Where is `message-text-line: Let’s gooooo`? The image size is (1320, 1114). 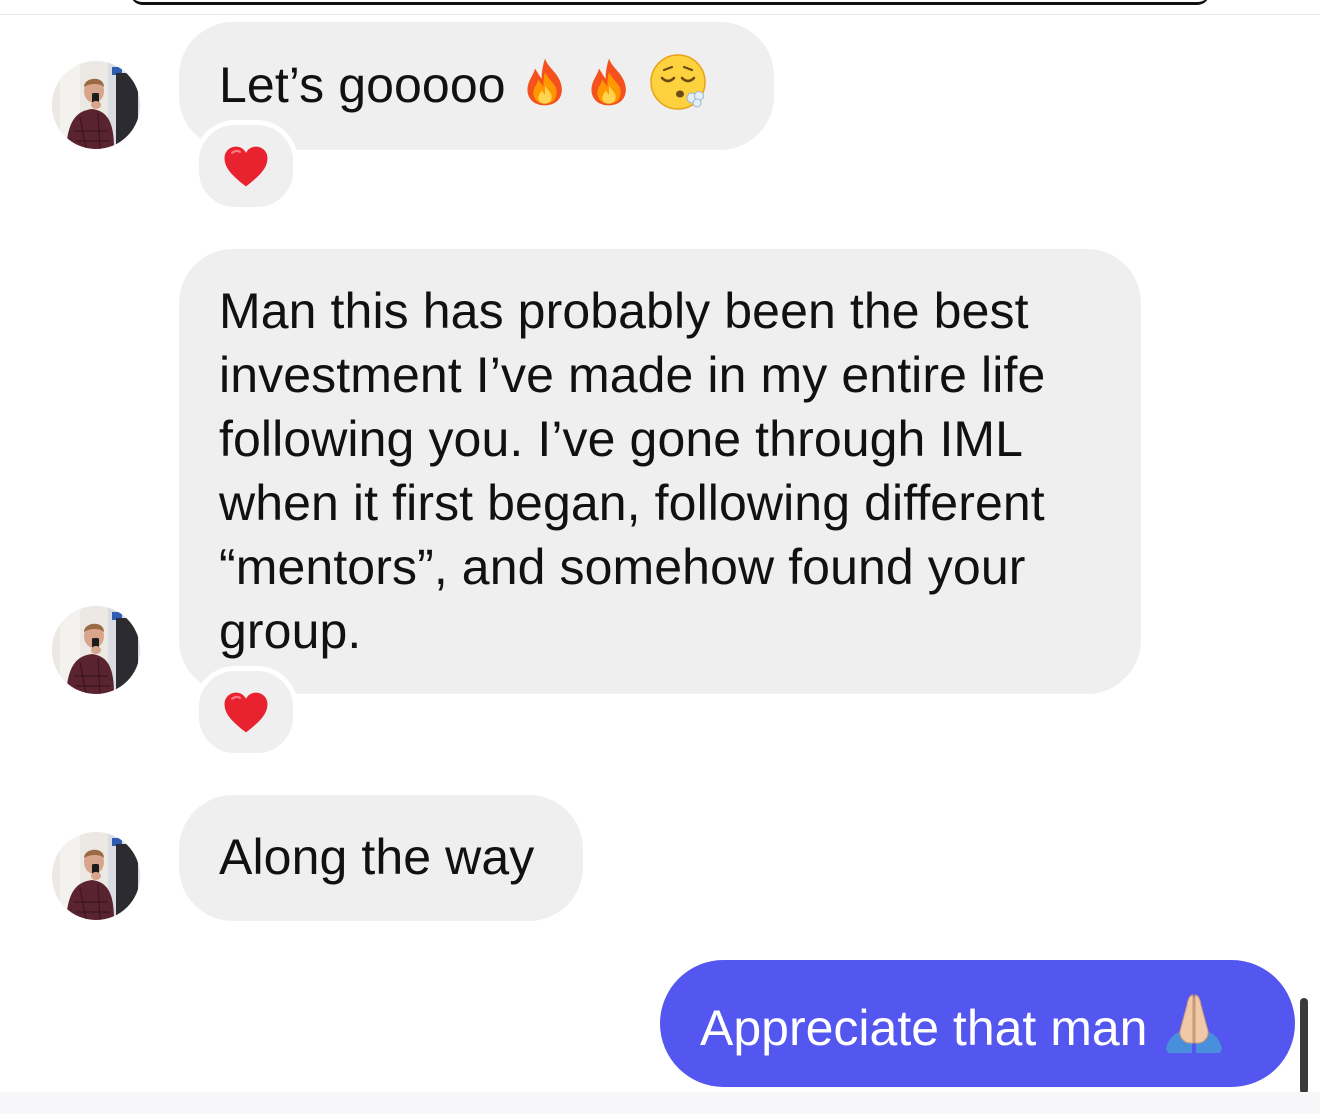 message-text-line: Let’s gooooo is located at coordinates (496, 89).